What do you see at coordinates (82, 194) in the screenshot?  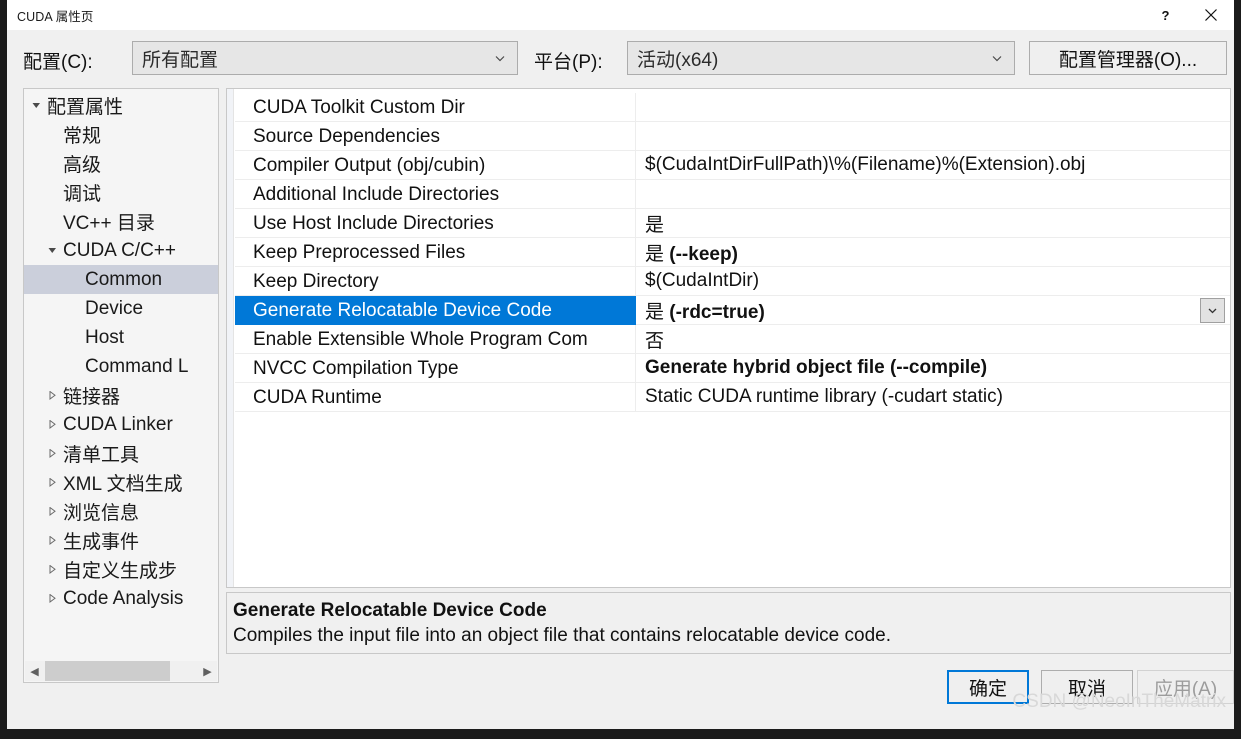 I see `tree-item-label: 调试` at bounding box center [82, 194].